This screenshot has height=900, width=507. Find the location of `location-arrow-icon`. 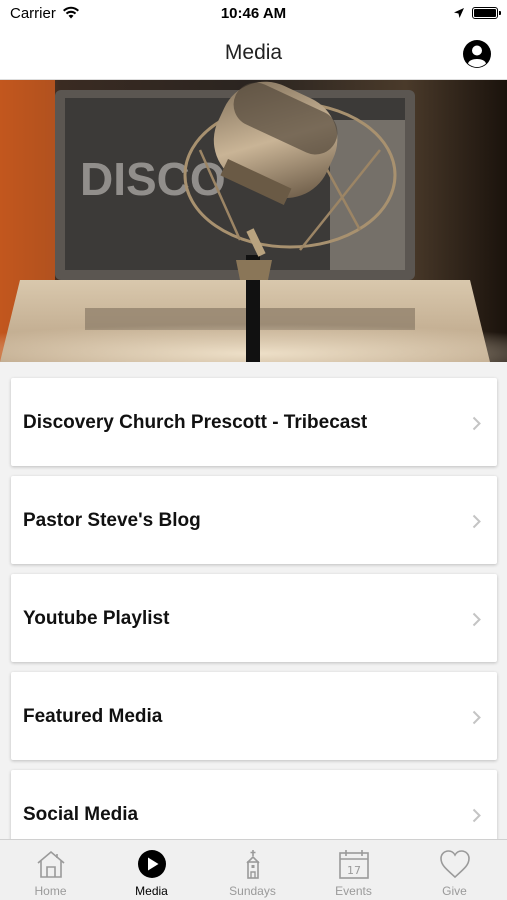

location-arrow-icon is located at coordinates (459, 13).